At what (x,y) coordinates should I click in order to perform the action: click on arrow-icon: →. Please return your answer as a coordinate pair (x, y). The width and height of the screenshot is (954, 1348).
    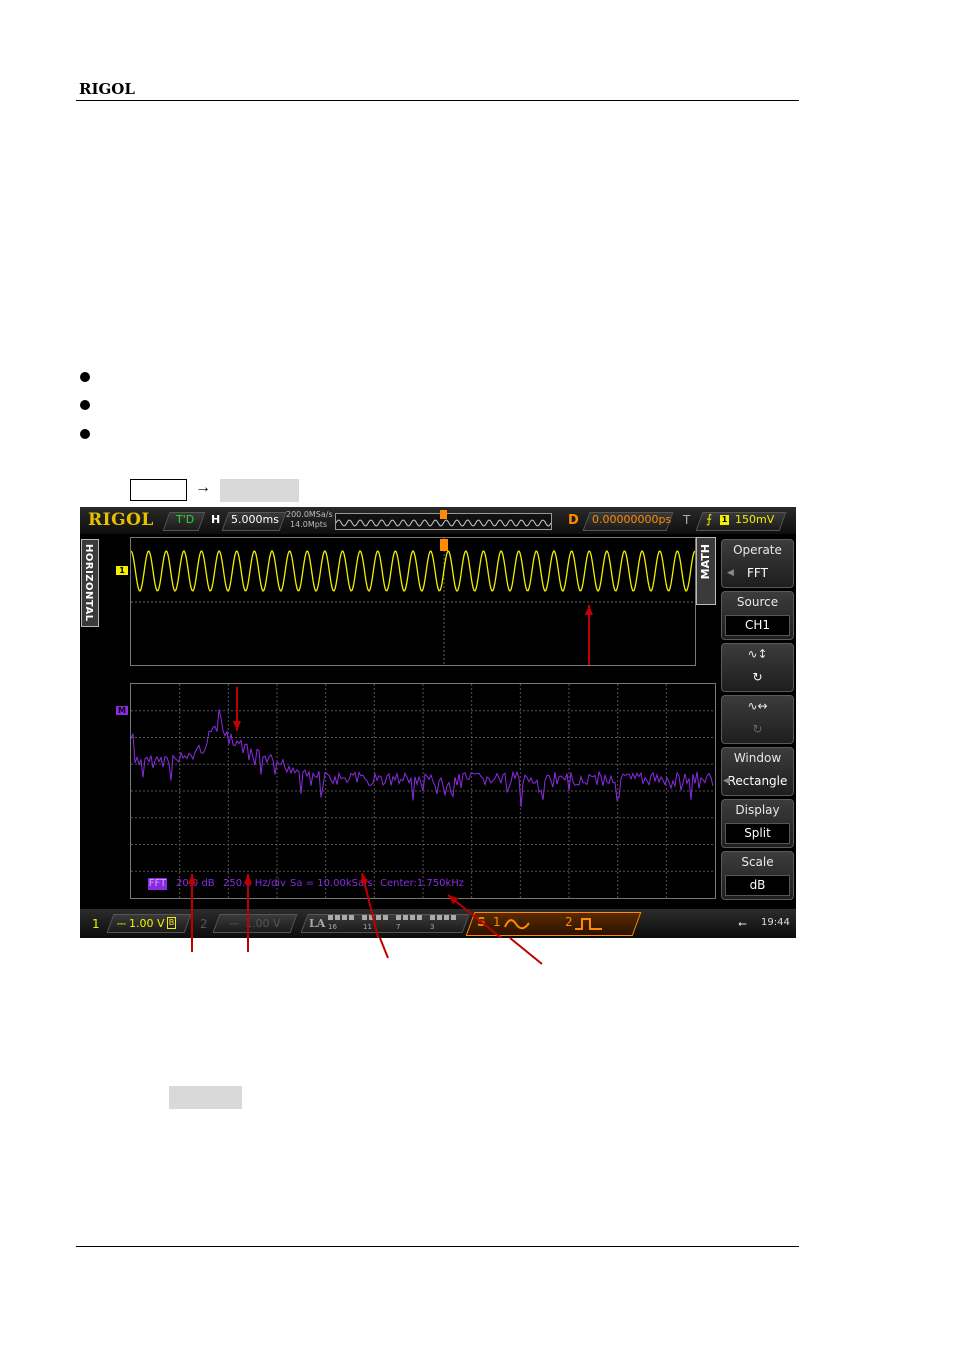
    Looking at the image, I should click on (203, 487).